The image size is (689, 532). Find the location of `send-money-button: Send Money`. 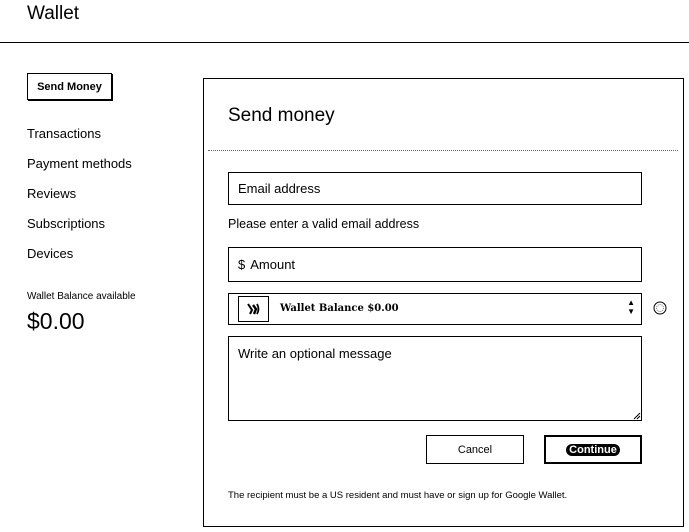

send-money-button: Send Money is located at coordinates (69, 86).